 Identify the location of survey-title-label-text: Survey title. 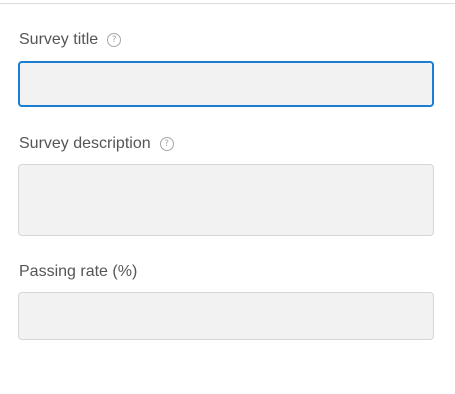
(59, 39).